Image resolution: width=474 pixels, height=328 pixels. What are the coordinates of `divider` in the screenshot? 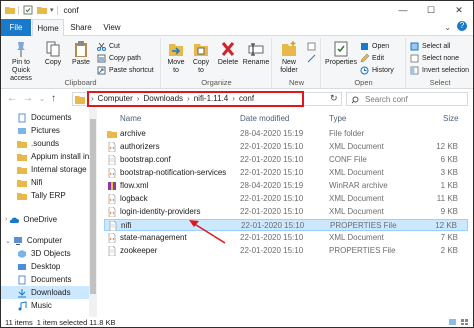 It's located at (18, 10).